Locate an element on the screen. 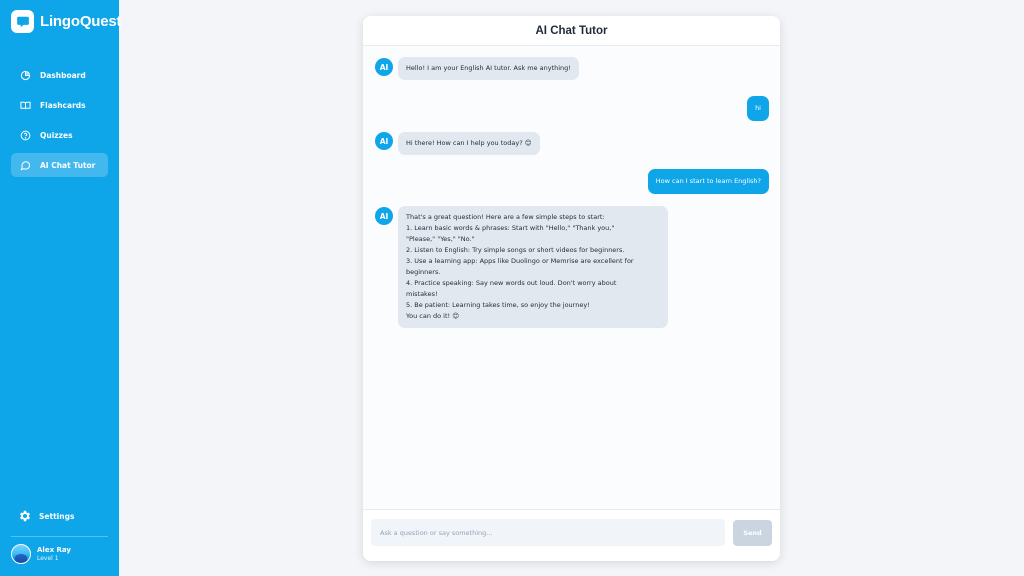  chat-title: AI Chat Tutor is located at coordinates (571, 31).